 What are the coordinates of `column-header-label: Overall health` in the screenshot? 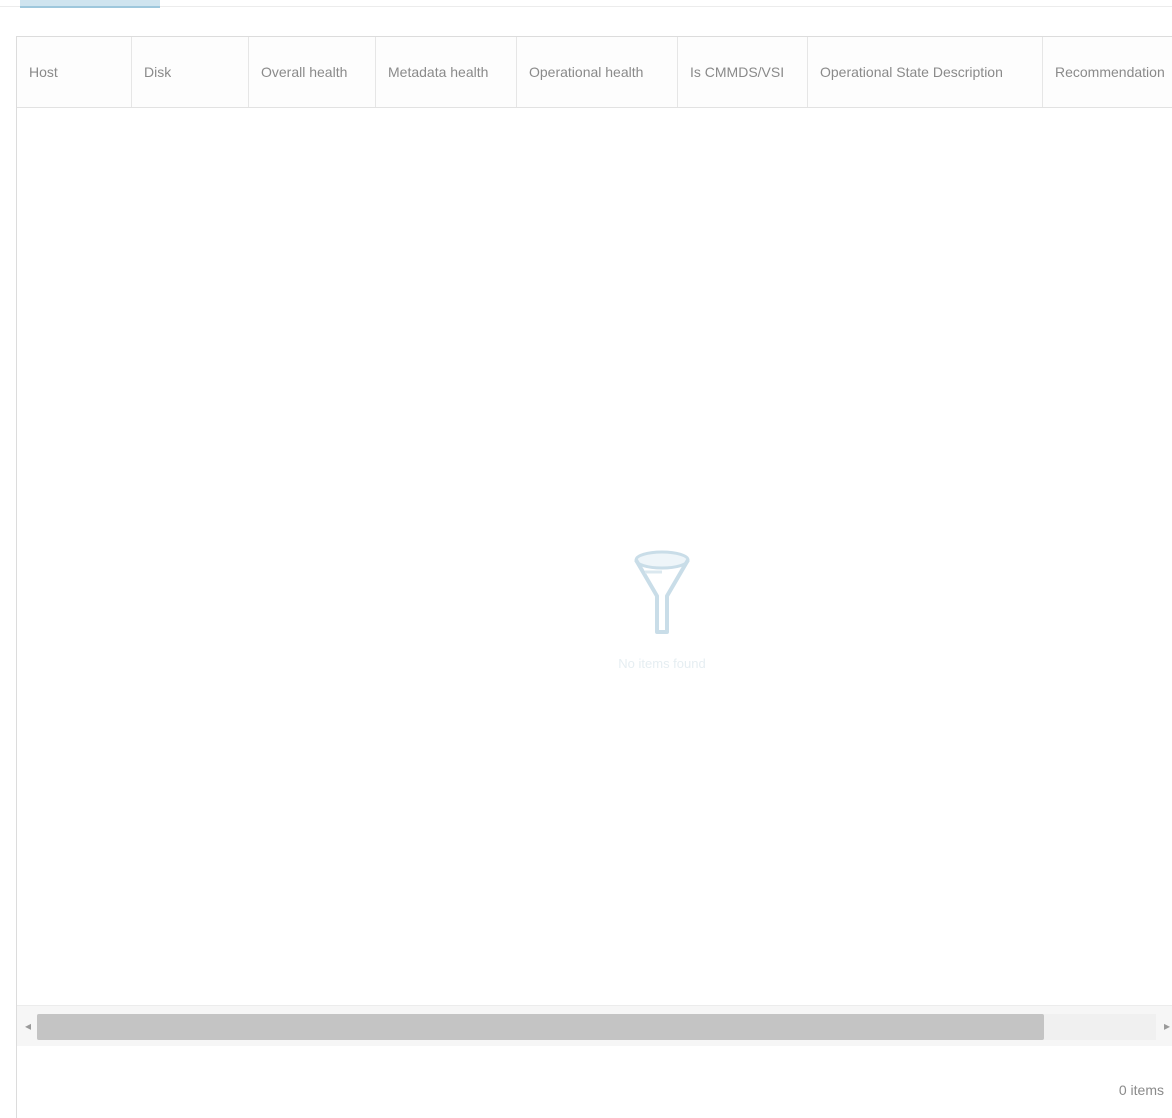 It's located at (304, 72).